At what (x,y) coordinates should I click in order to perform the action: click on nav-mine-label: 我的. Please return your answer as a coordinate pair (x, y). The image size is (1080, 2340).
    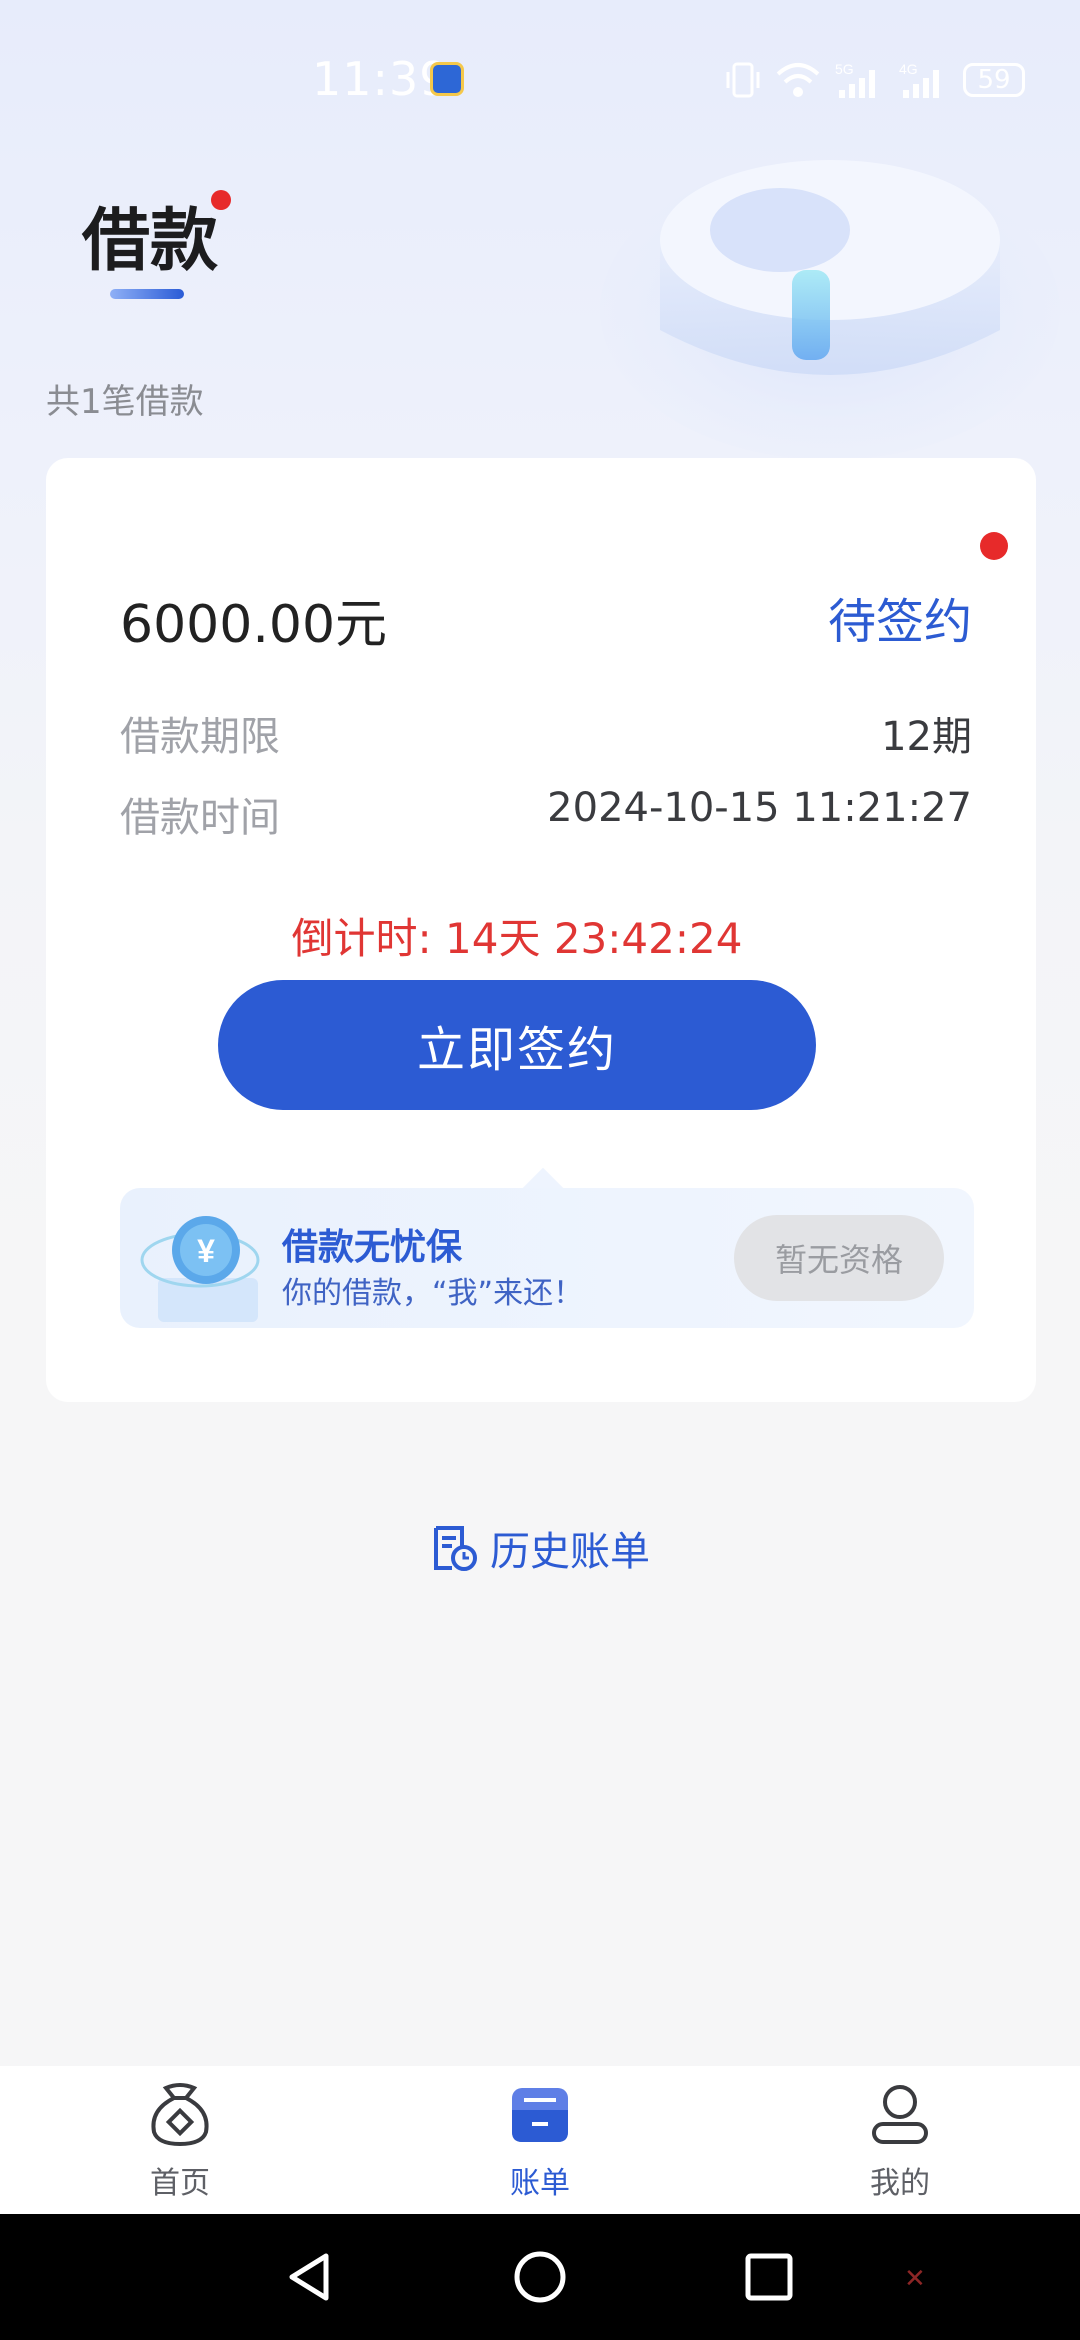
    Looking at the image, I should click on (900, 2183).